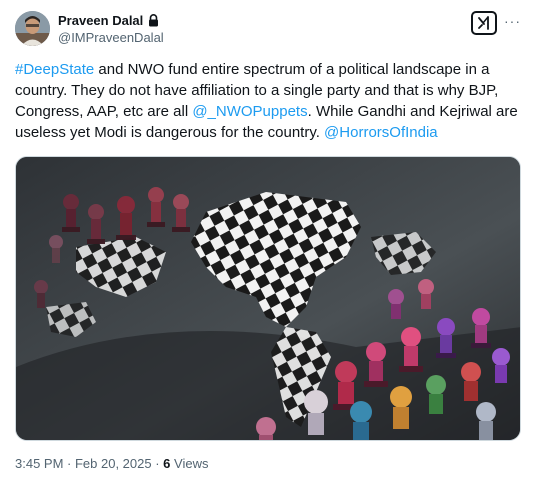 The image size is (535, 477). What do you see at coordinates (54, 69) in the screenshot?
I see `hashtag-link: #DeepState` at bounding box center [54, 69].